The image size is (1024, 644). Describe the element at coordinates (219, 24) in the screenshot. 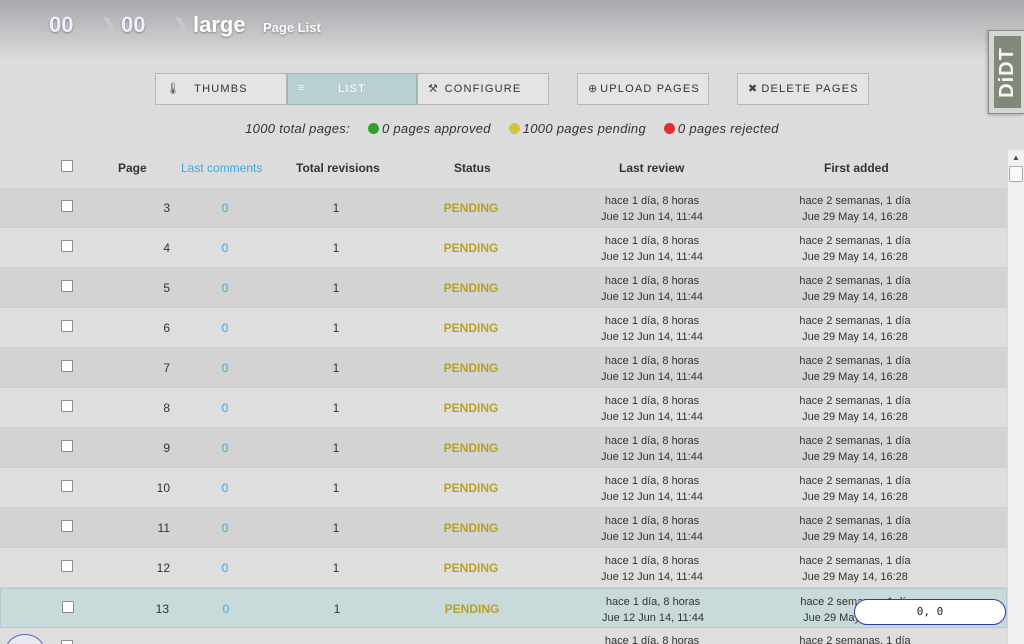

I see `breadcrumb-item-current: large` at that location.